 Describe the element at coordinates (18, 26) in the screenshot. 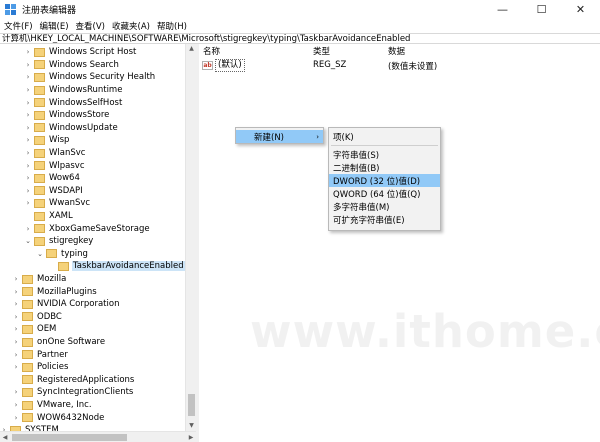

I see `menu-item-0: 文件(F)` at that location.